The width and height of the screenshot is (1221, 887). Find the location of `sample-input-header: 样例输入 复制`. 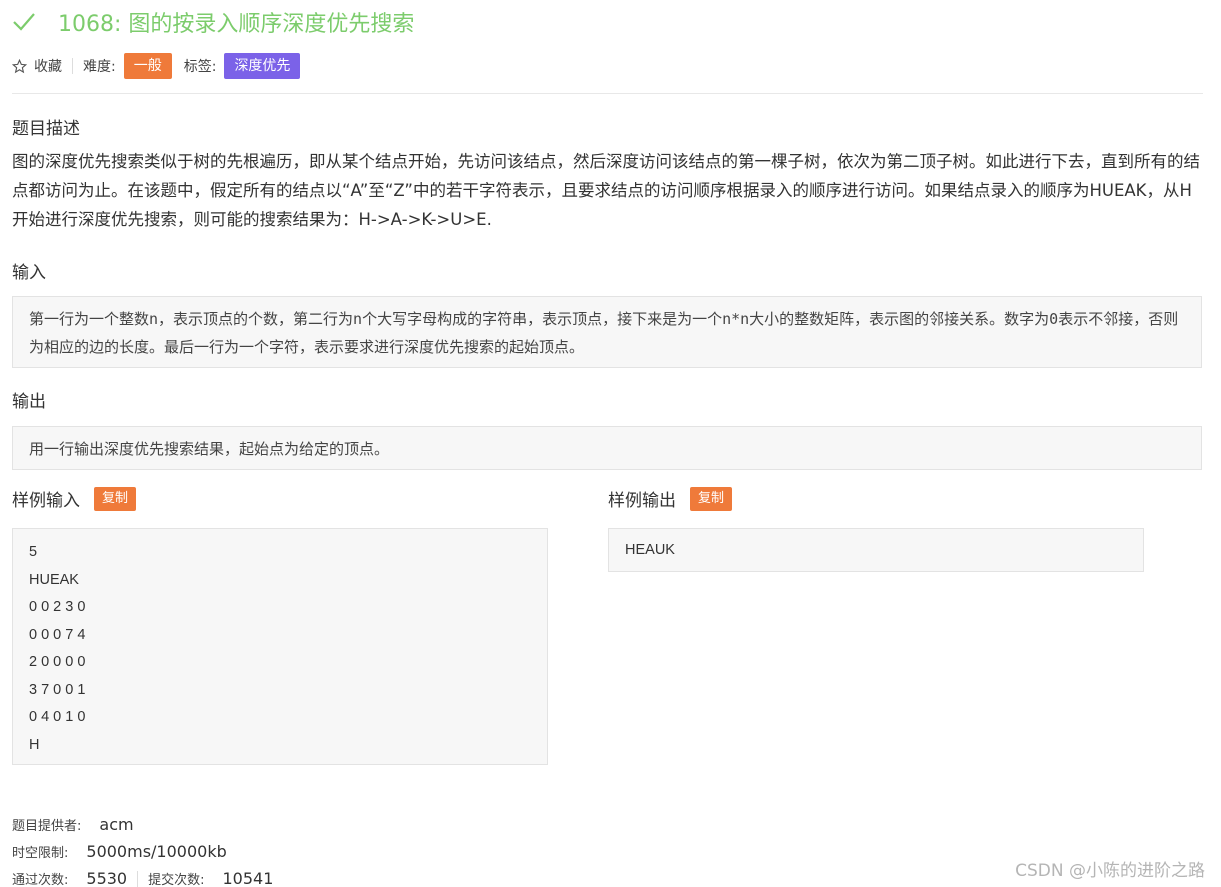

sample-input-header: 样例输入 复制 is located at coordinates (74, 498).